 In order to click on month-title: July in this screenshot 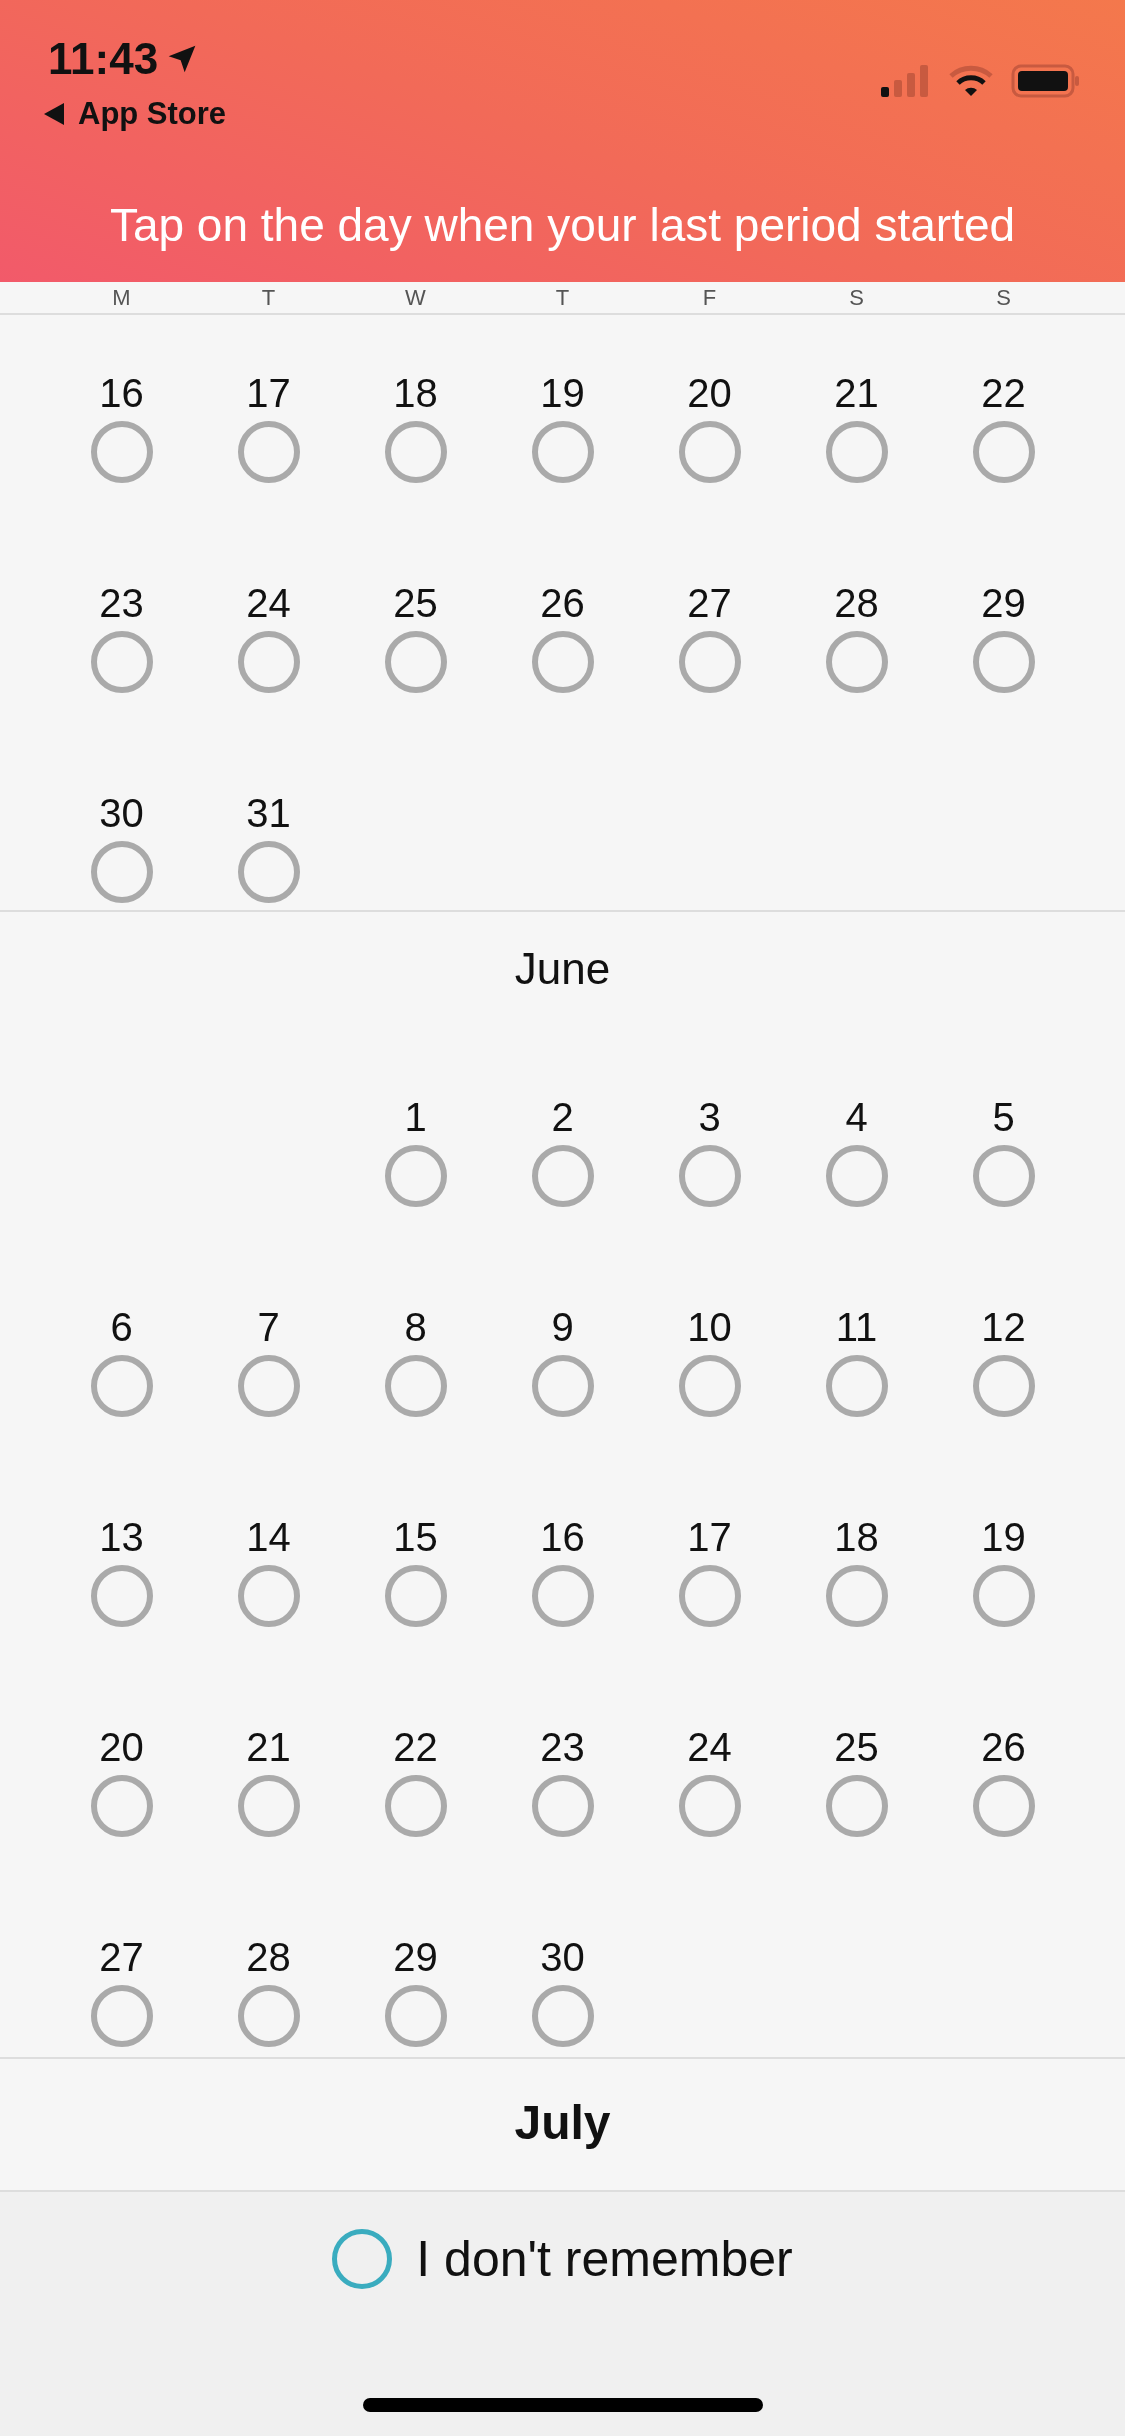, I will do `click(562, 2123)`.